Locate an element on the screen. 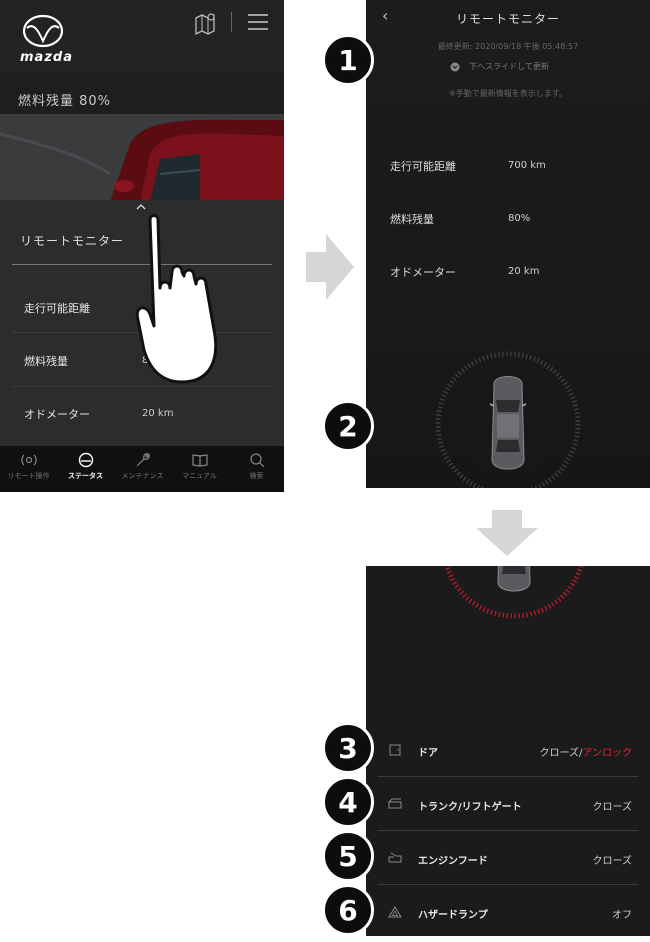  hazard-status: オフ is located at coordinates (622, 915).